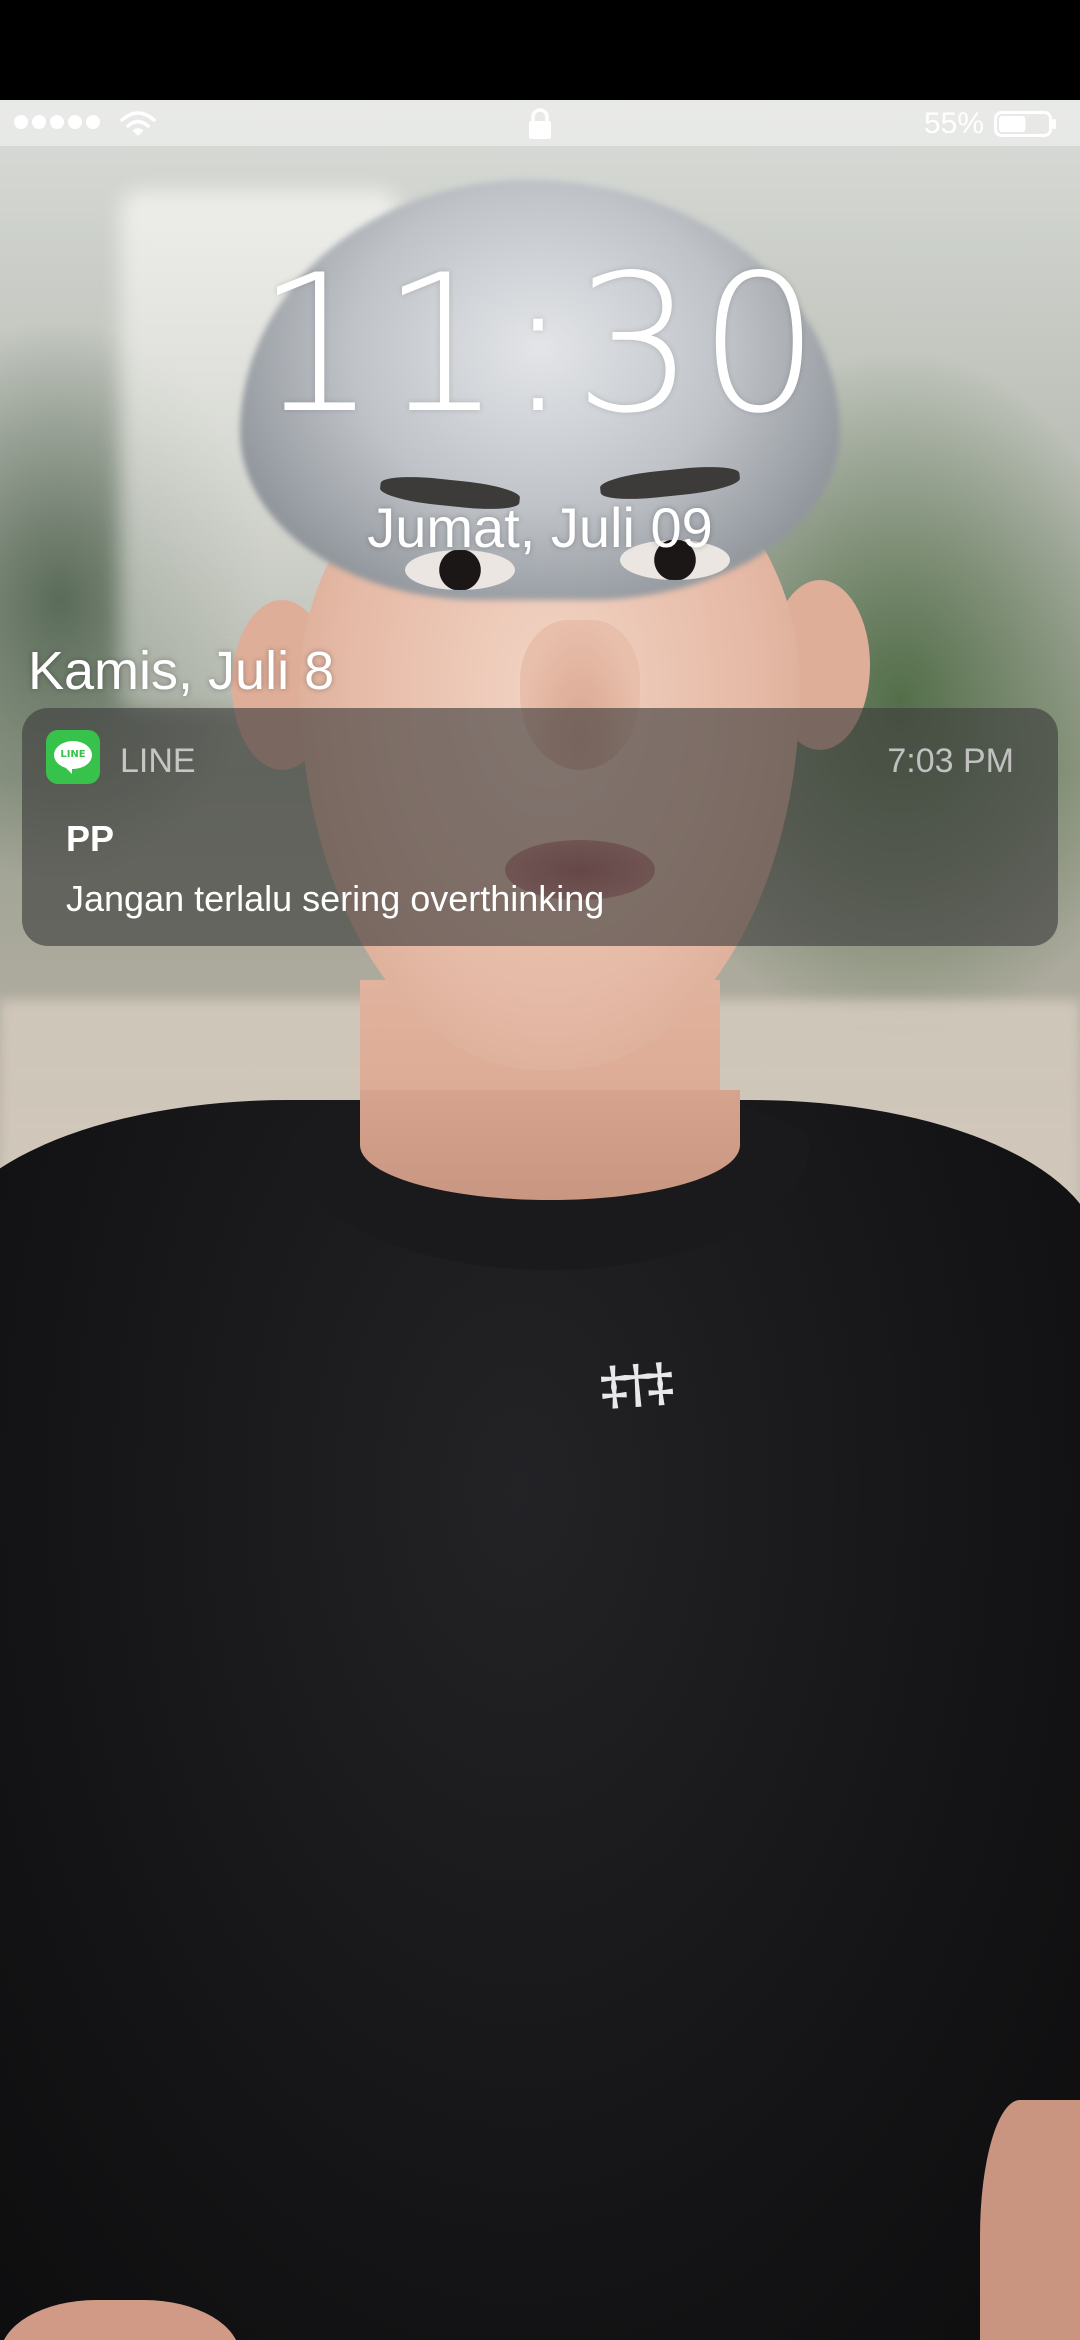  Describe the element at coordinates (550, 1145) in the screenshot. I see `wallpaper-collar-skin` at that location.